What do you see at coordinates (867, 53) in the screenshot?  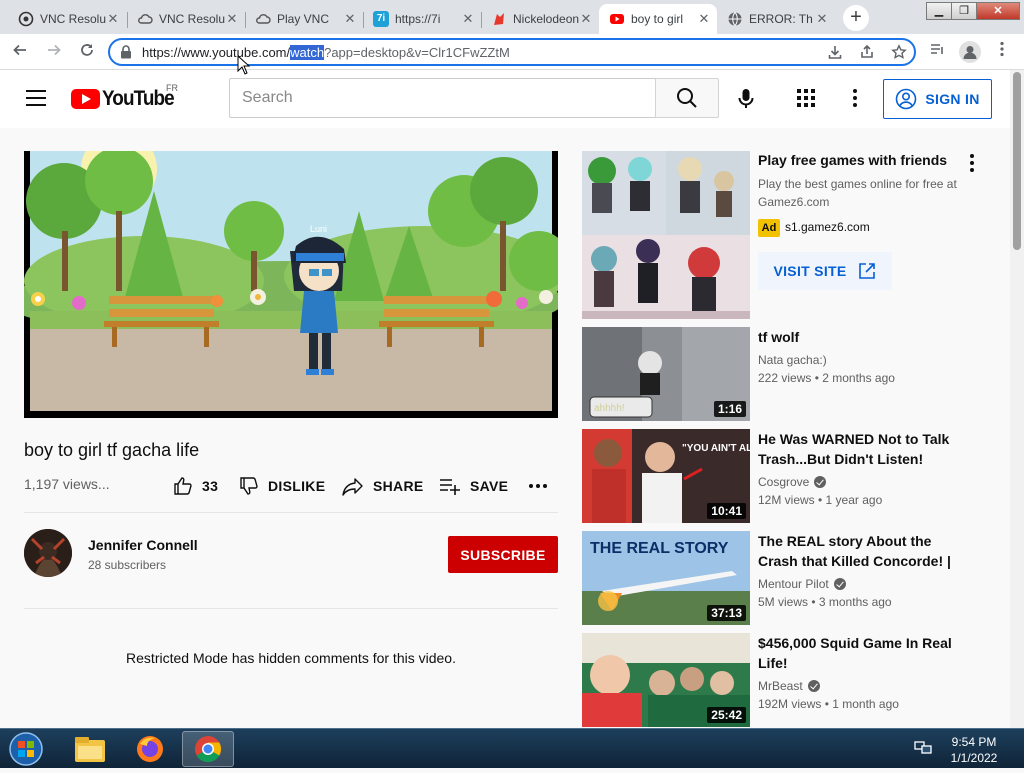 I see `share-icon` at bounding box center [867, 53].